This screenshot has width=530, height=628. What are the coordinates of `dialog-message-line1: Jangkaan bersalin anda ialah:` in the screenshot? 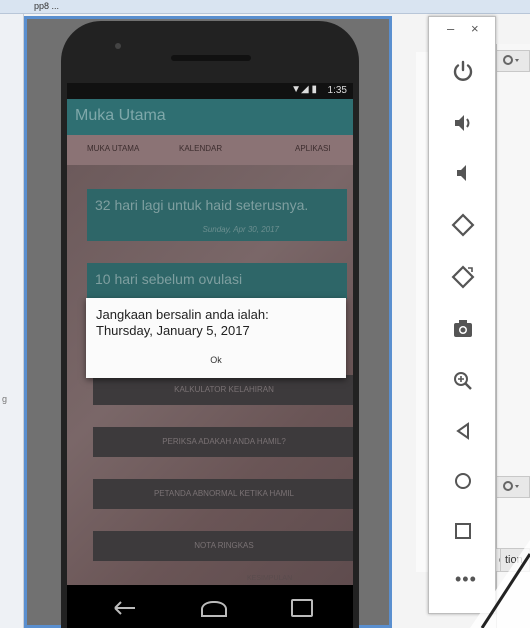 It's located at (182, 314).